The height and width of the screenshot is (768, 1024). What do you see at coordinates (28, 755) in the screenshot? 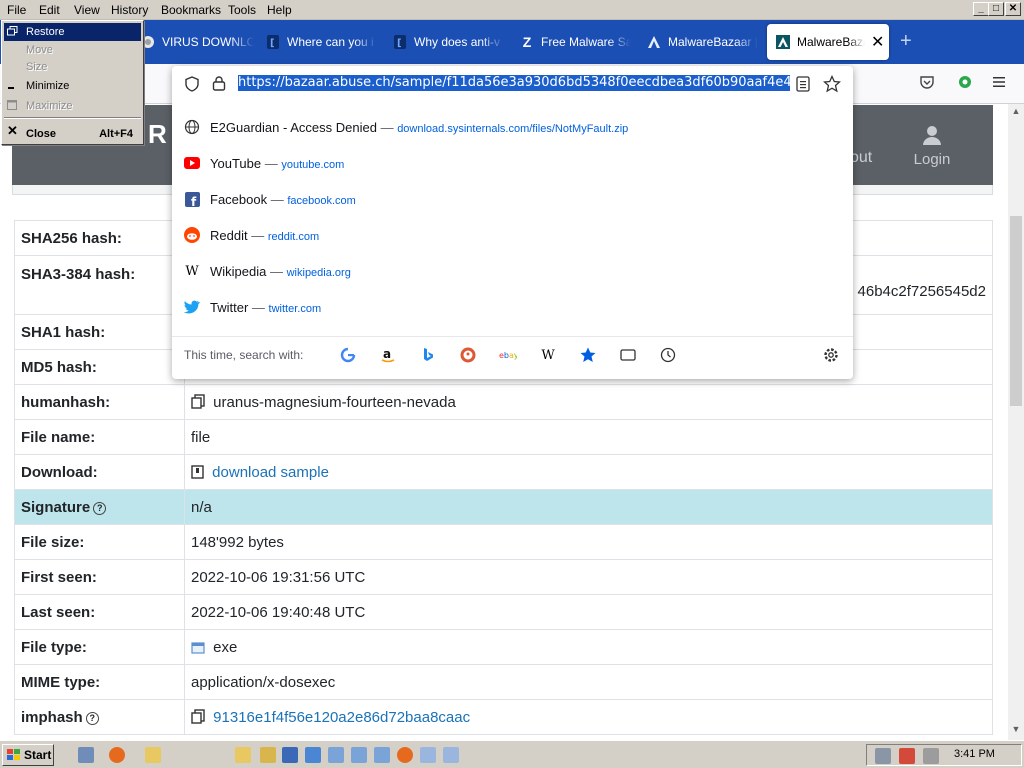
I see `start-button: Start` at bounding box center [28, 755].